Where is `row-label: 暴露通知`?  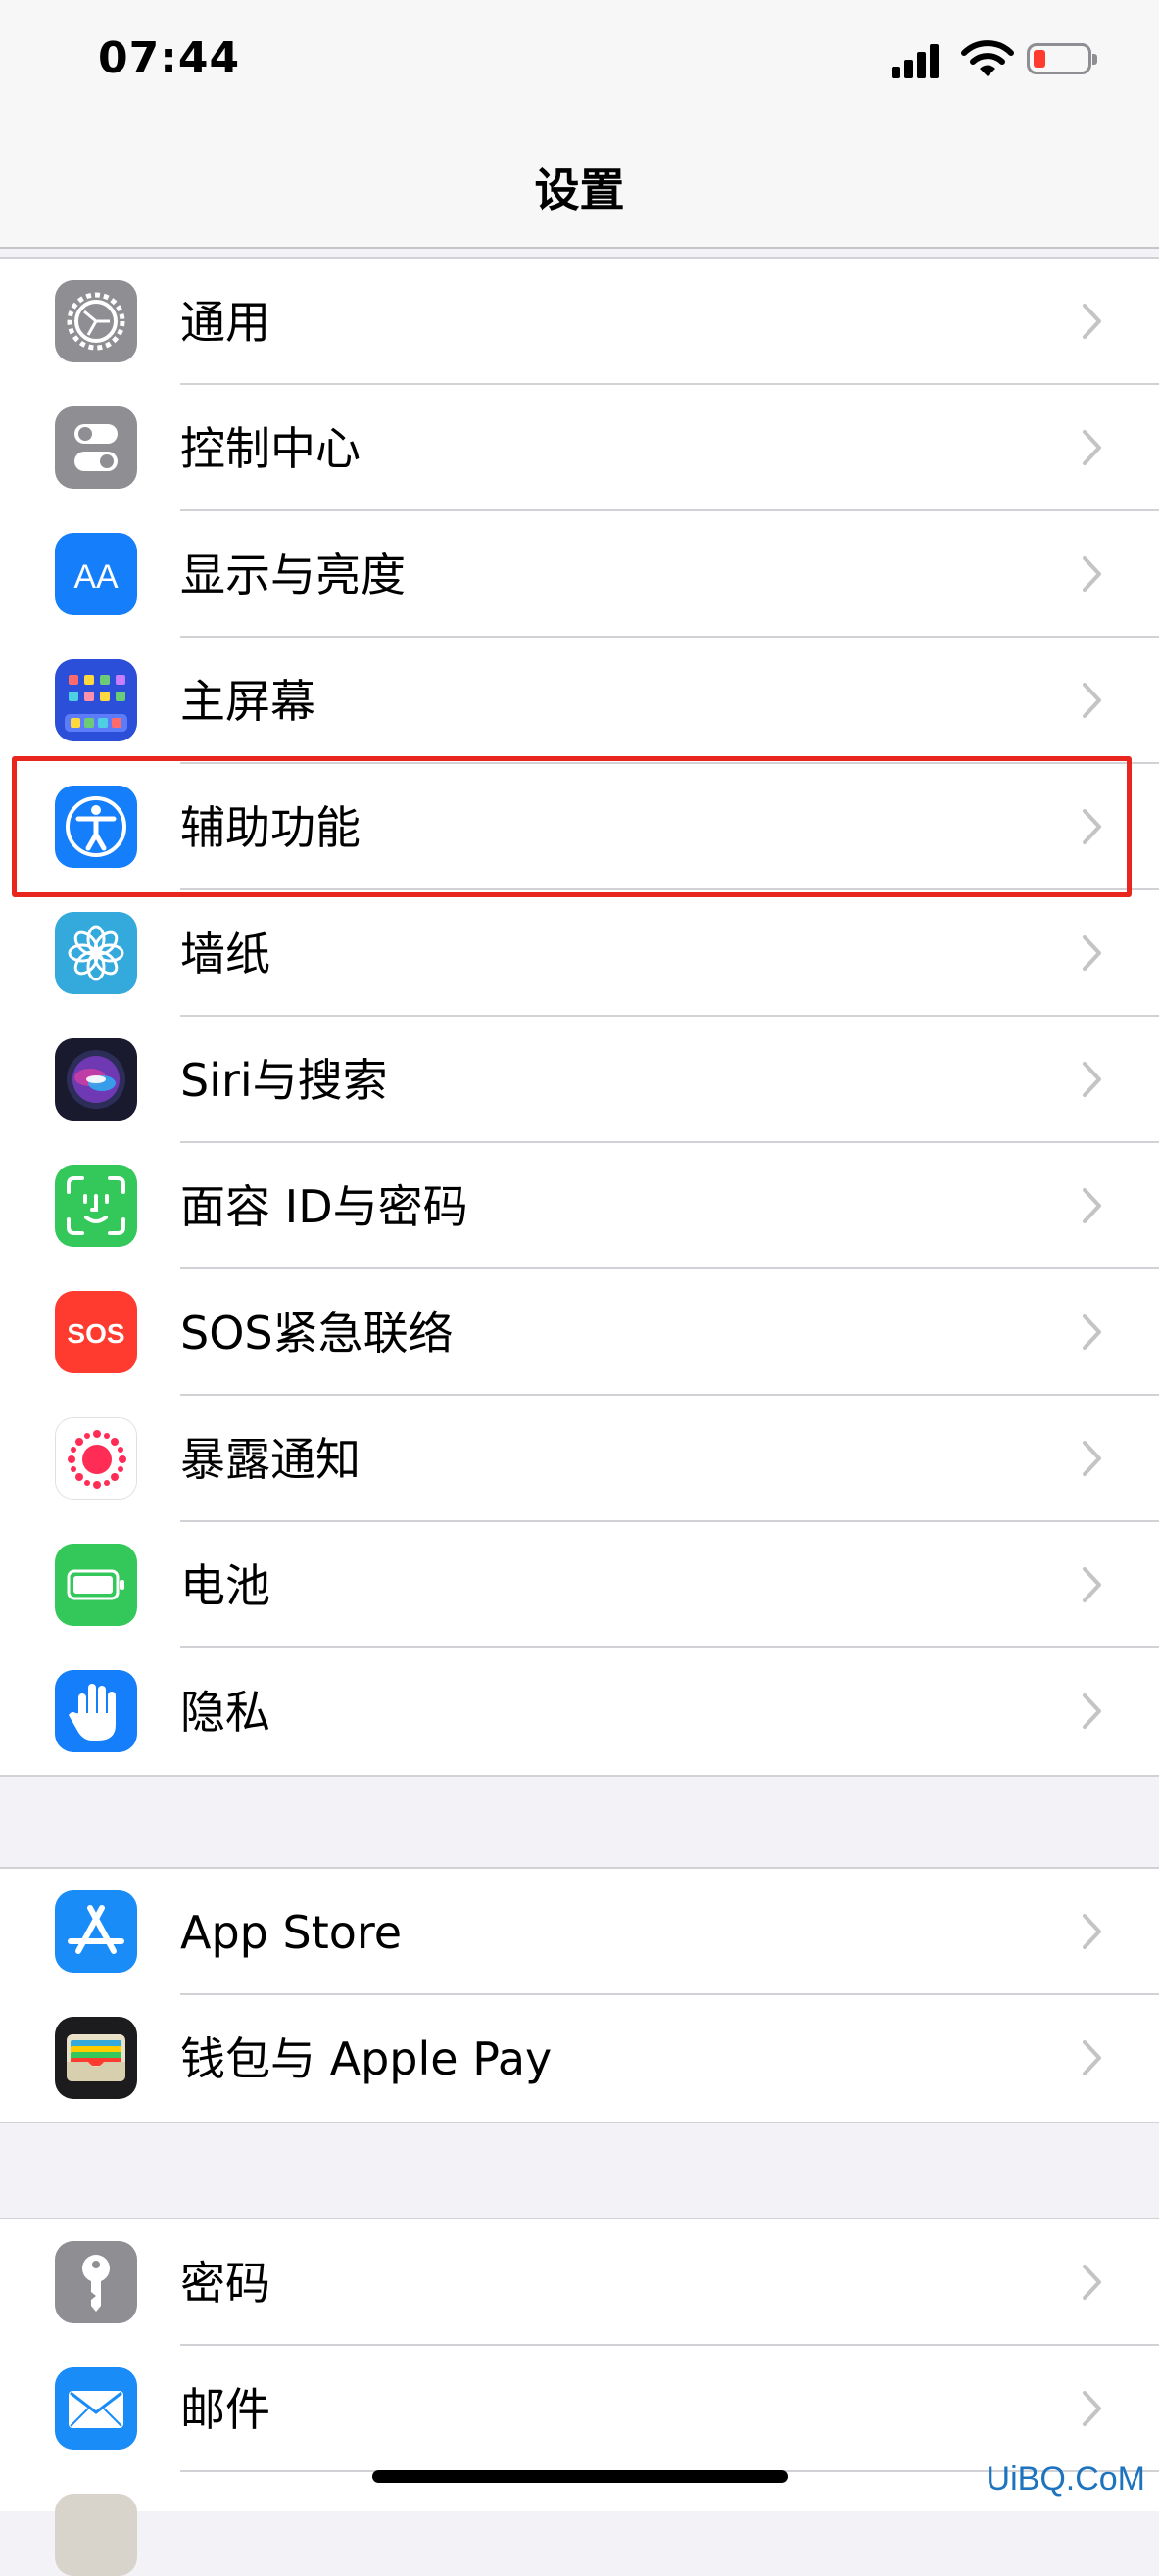
row-label: 暴露通知 is located at coordinates (270, 1459).